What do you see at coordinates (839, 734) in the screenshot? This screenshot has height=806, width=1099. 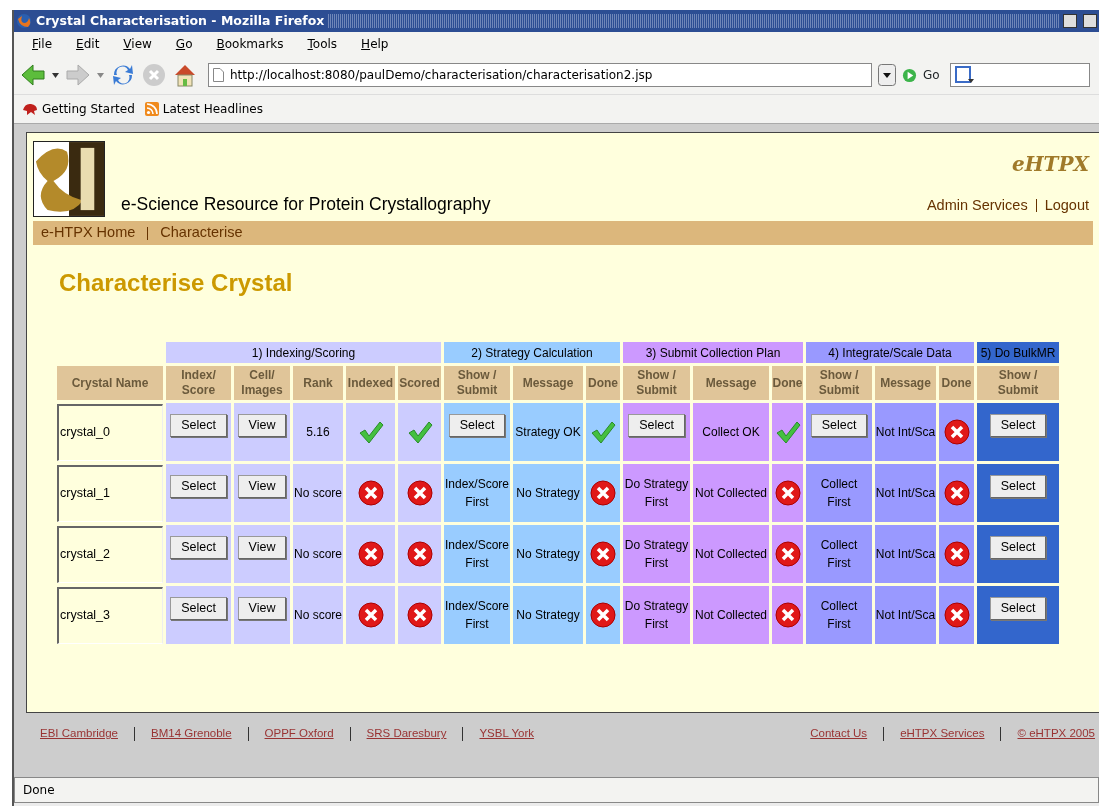 I see `footer-link: Contact Us` at bounding box center [839, 734].